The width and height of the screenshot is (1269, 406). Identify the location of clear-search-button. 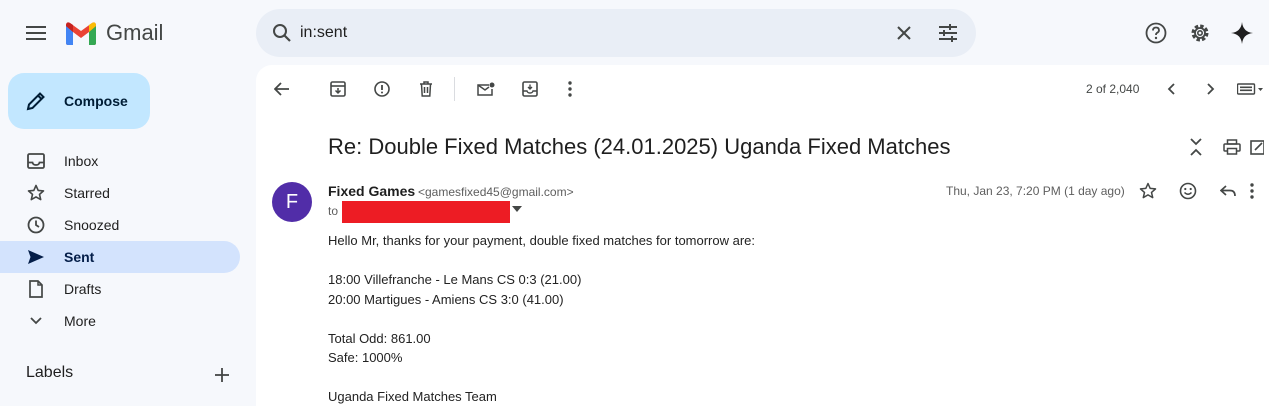
(904, 33).